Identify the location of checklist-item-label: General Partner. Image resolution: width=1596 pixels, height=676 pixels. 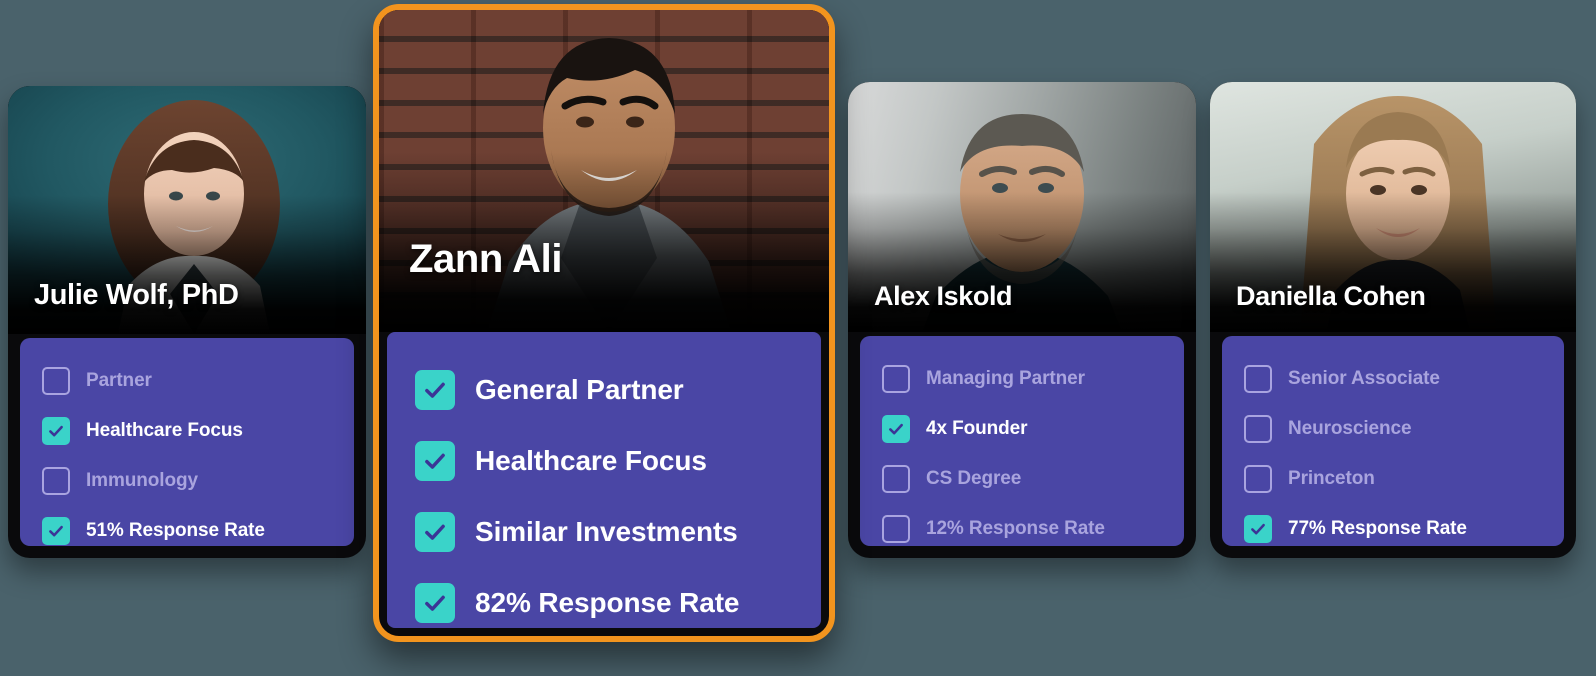
(579, 389).